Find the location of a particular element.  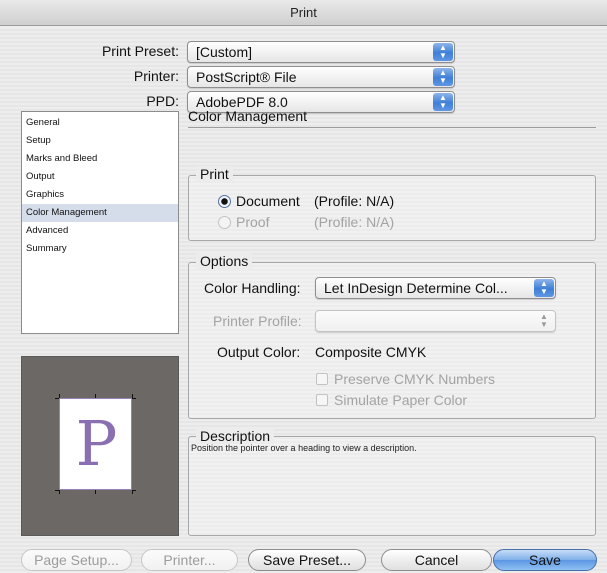

document-radio-label: Document is located at coordinates (268, 201).